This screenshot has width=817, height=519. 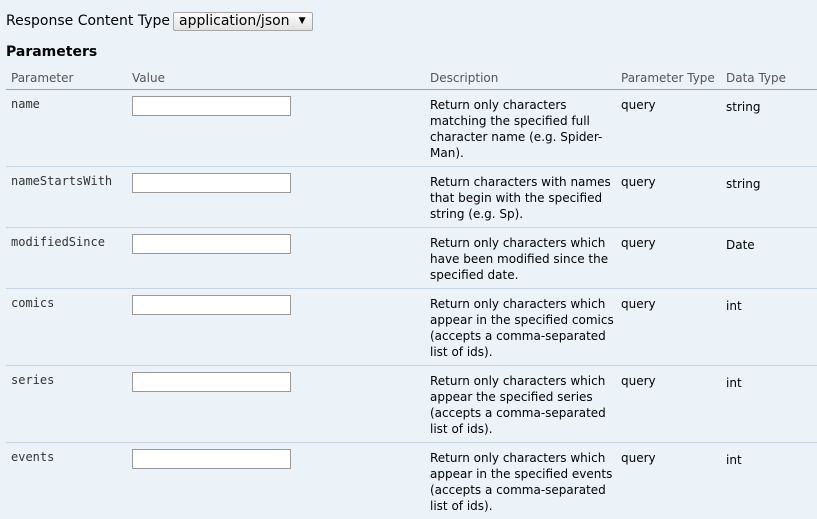 I want to click on param-name: modifiedSince, so click(x=66, y=258).